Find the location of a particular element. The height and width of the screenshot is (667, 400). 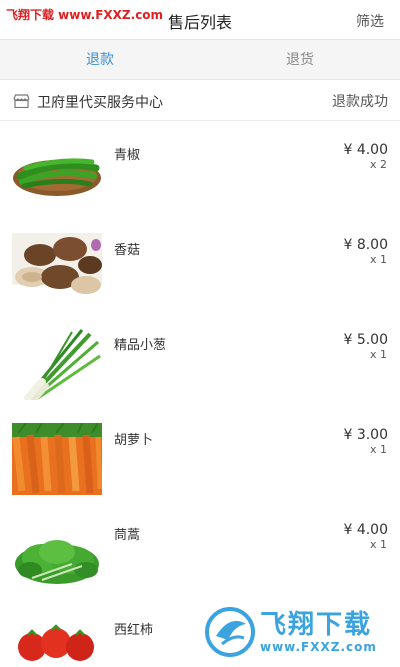

top-bar: 售后列表 筛选 飞翔下载 www.FXXZ.com is located at coordinates (200, 20).